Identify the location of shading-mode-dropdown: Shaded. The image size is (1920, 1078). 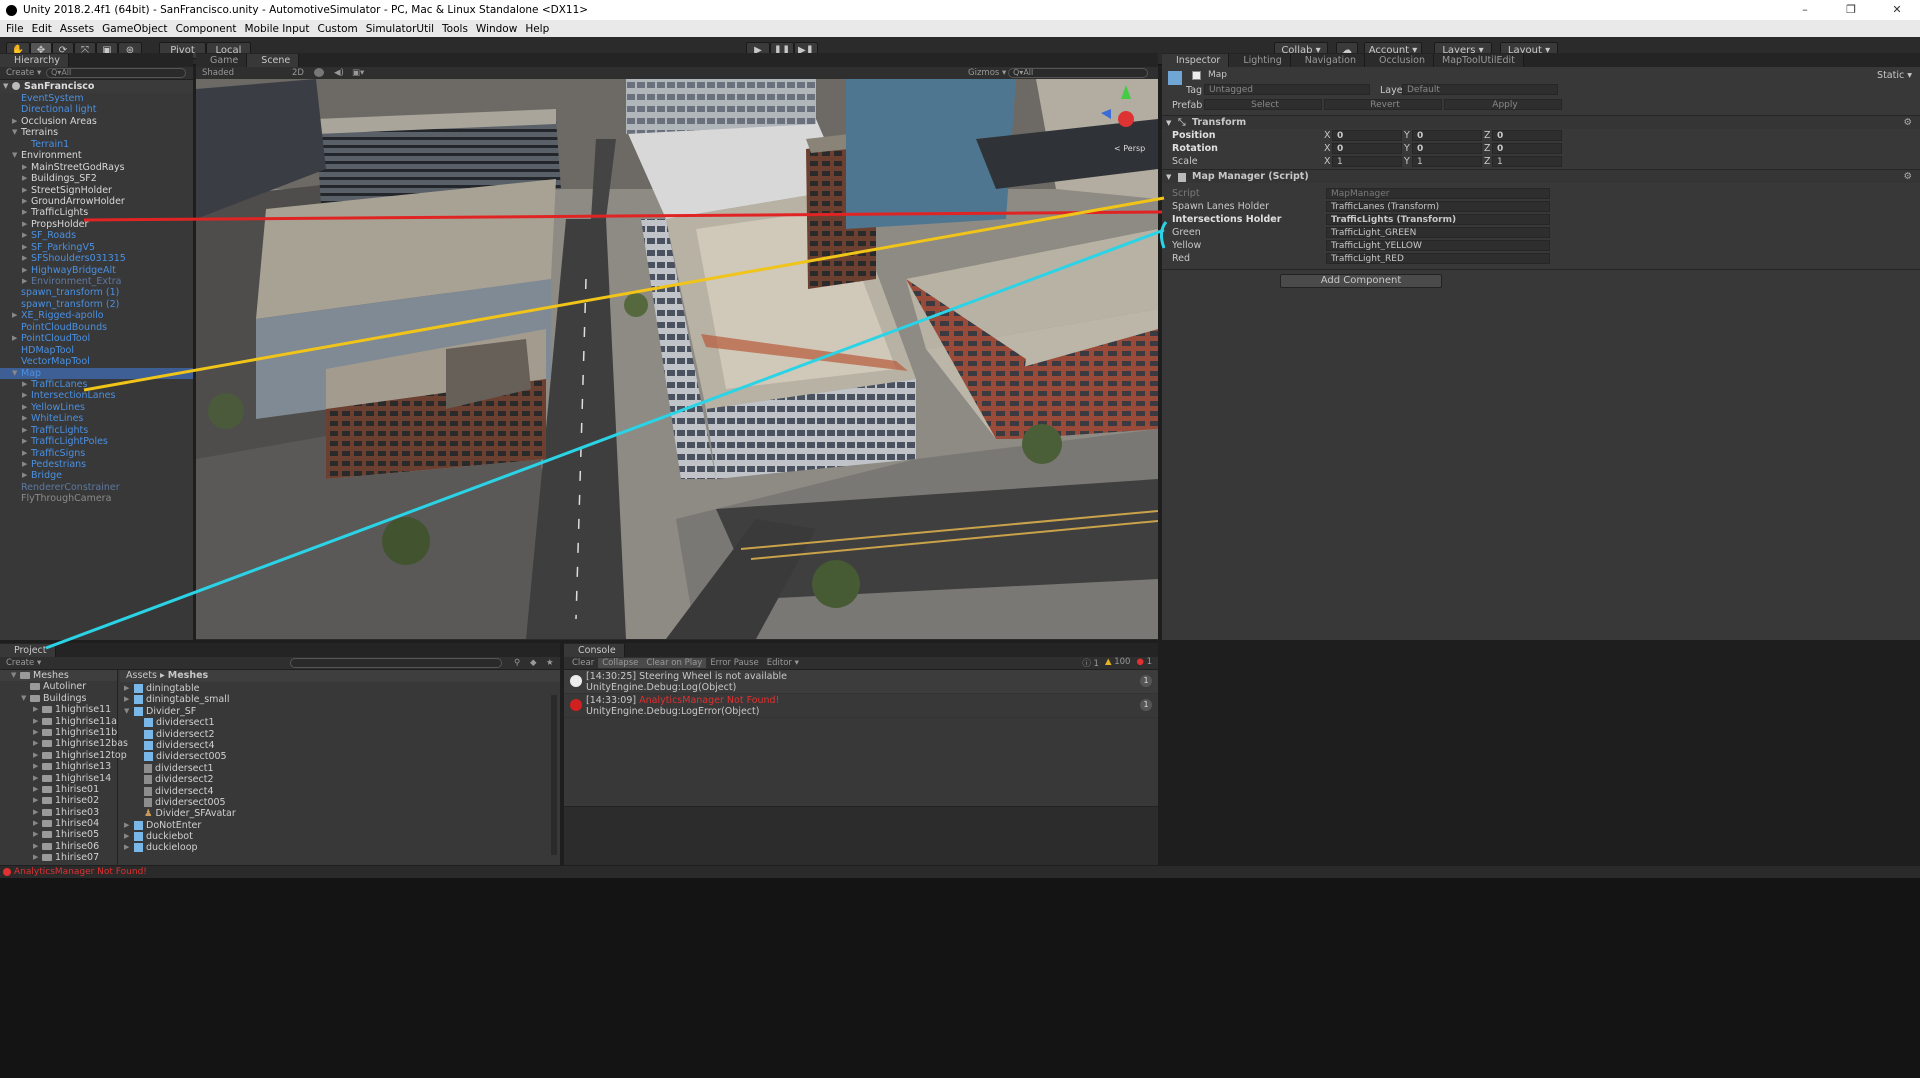
(218, 73).